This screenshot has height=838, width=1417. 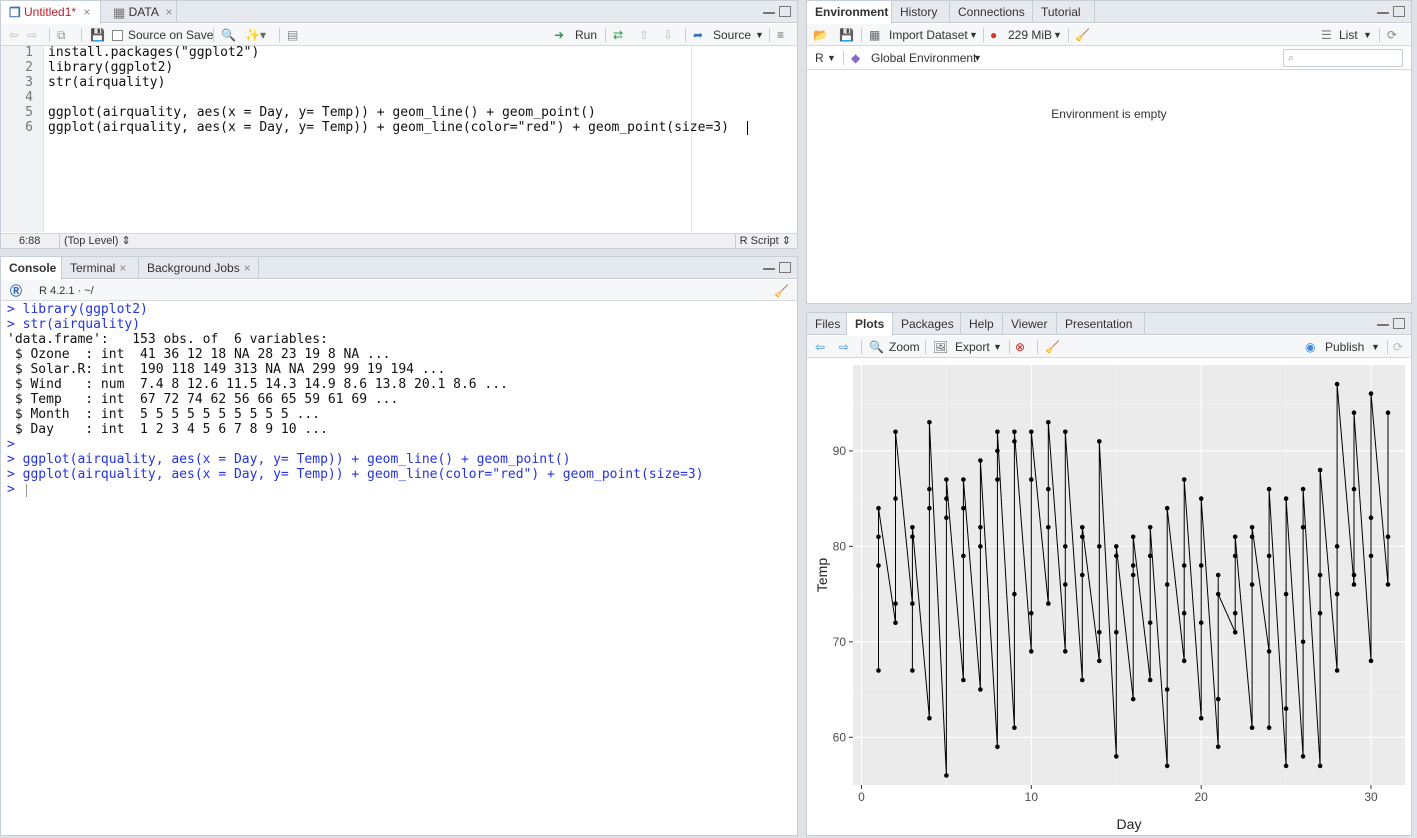 What do you see at coordinates (759, 35) in the screenshot?
I see `source-dropdown-icon: ▼` at bounding box center [759, 35].